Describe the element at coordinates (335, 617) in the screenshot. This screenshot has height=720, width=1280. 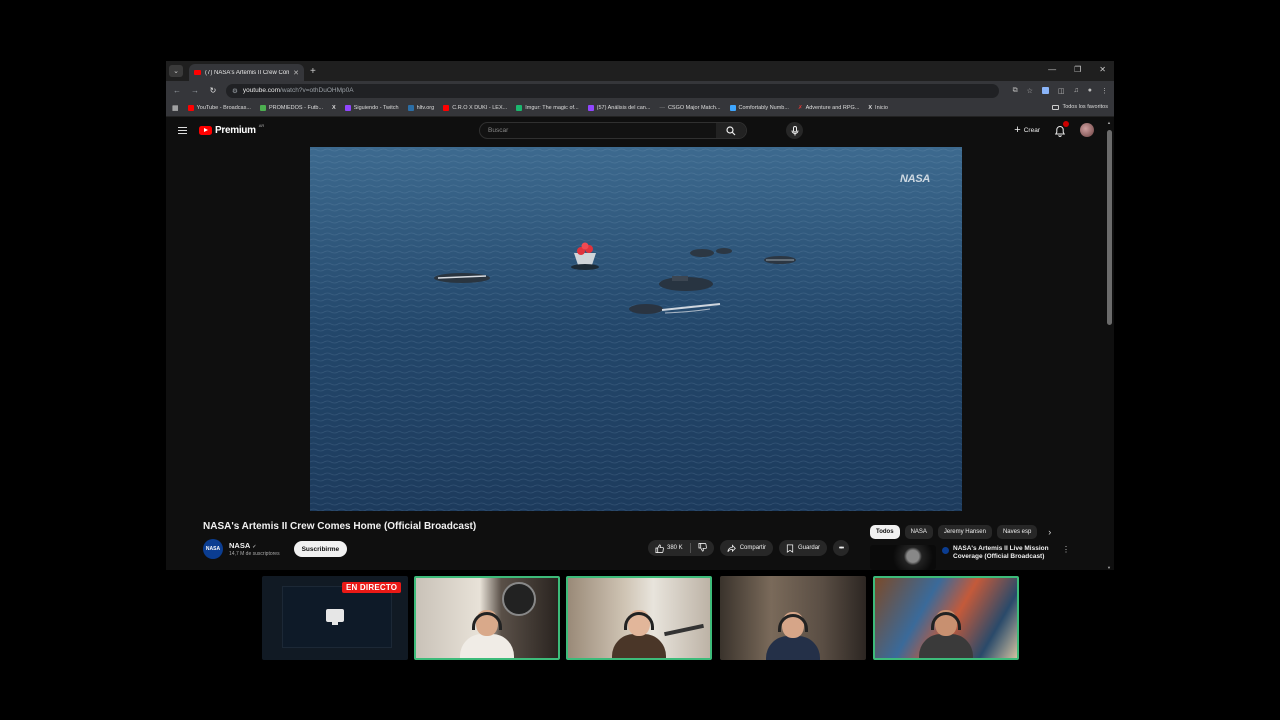
I see `screen-share-icon` at that location.